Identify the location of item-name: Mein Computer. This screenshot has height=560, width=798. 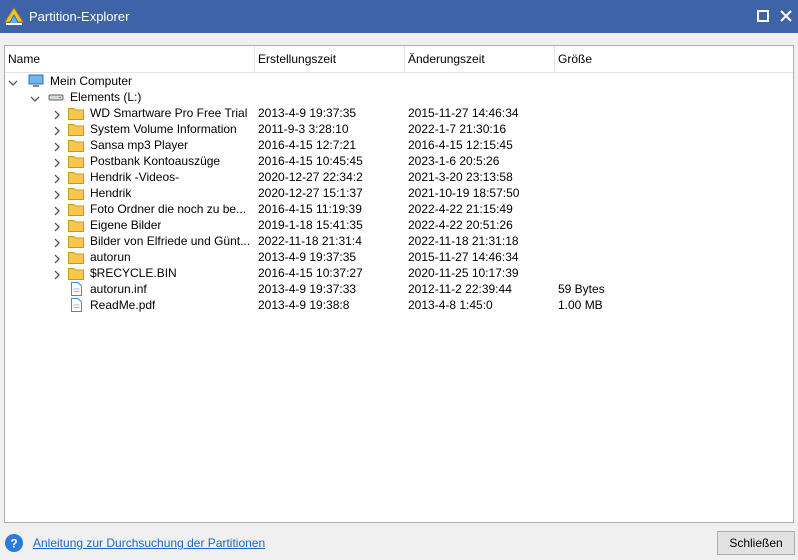
(91, 81).